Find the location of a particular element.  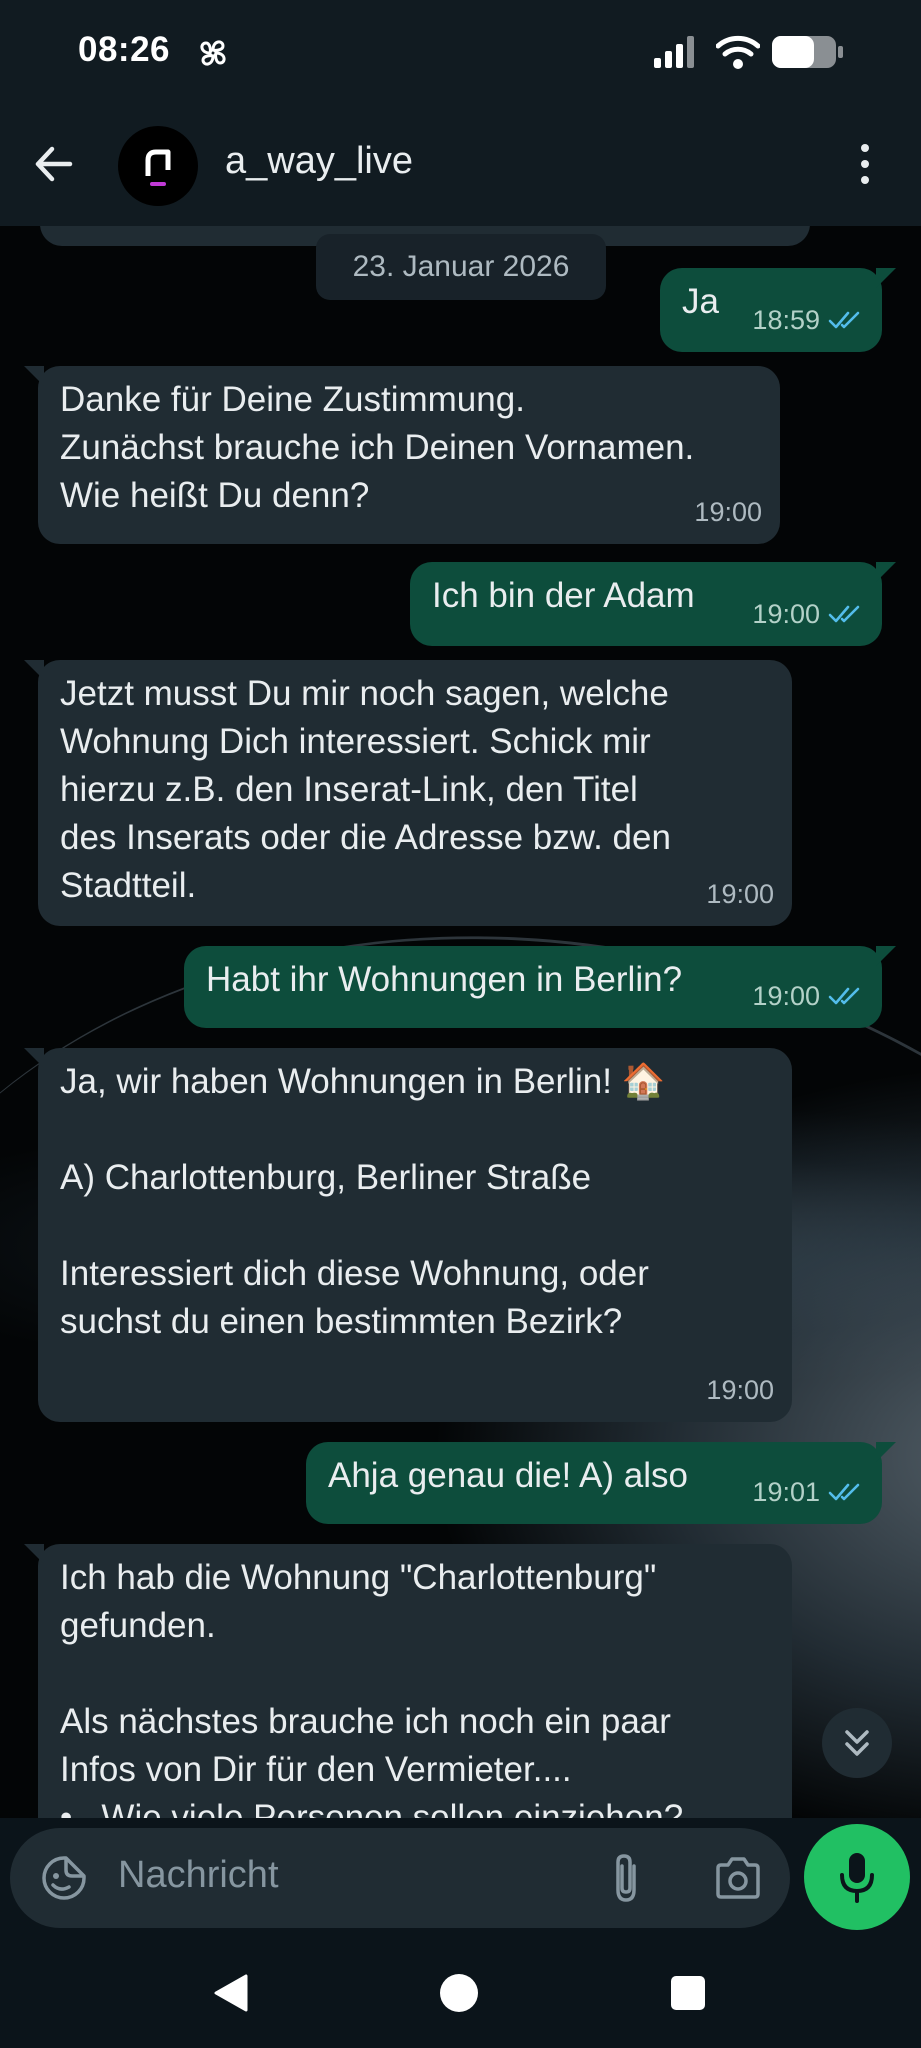

voice-record-button is located at coordinates (857, 1877).